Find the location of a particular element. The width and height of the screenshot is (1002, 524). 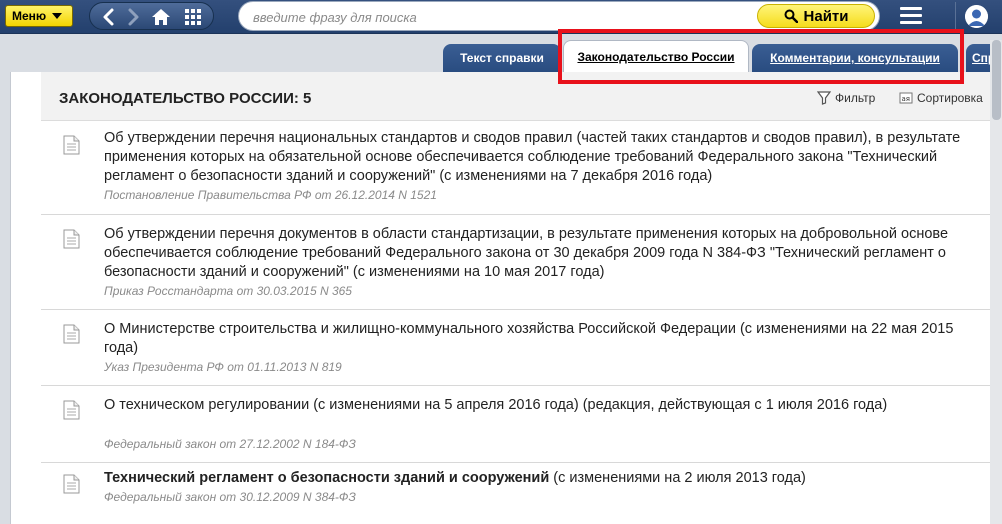

svg-text: ая is located at coordinates (906, 99).